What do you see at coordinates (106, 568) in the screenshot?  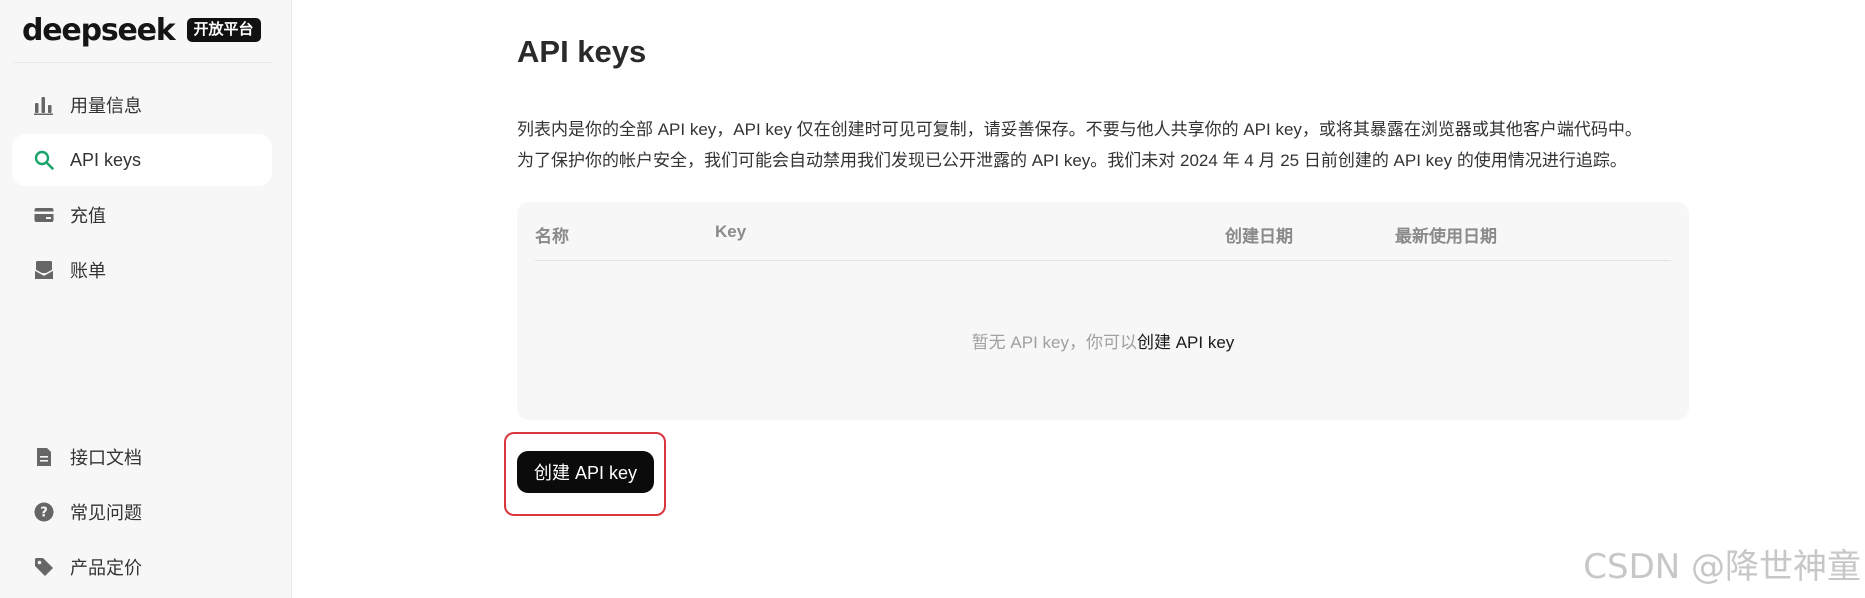 I see `sidebar-item-label: 产品定价` at bounding box center [106, 568].